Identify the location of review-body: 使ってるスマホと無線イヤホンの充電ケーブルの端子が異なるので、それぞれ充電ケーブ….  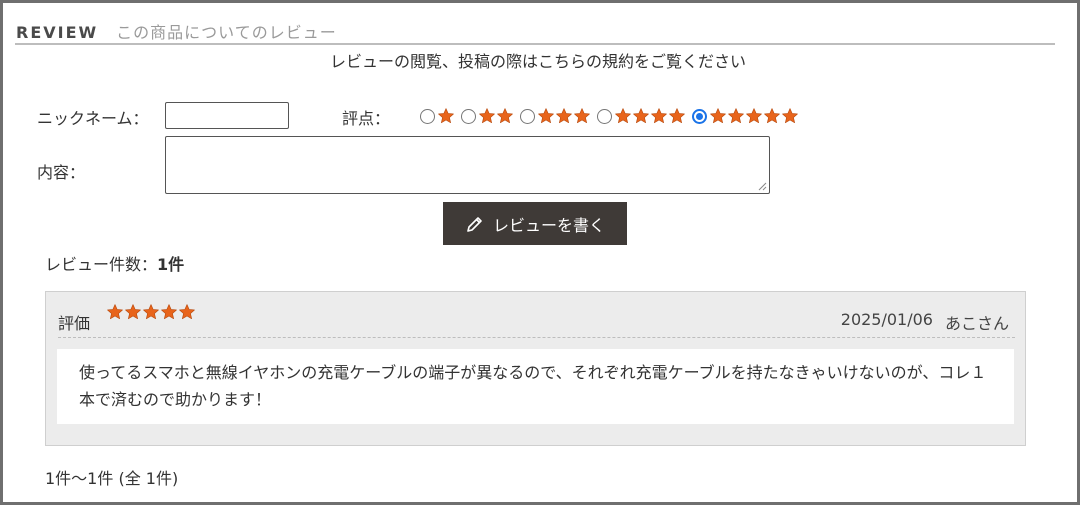
(535, 386).